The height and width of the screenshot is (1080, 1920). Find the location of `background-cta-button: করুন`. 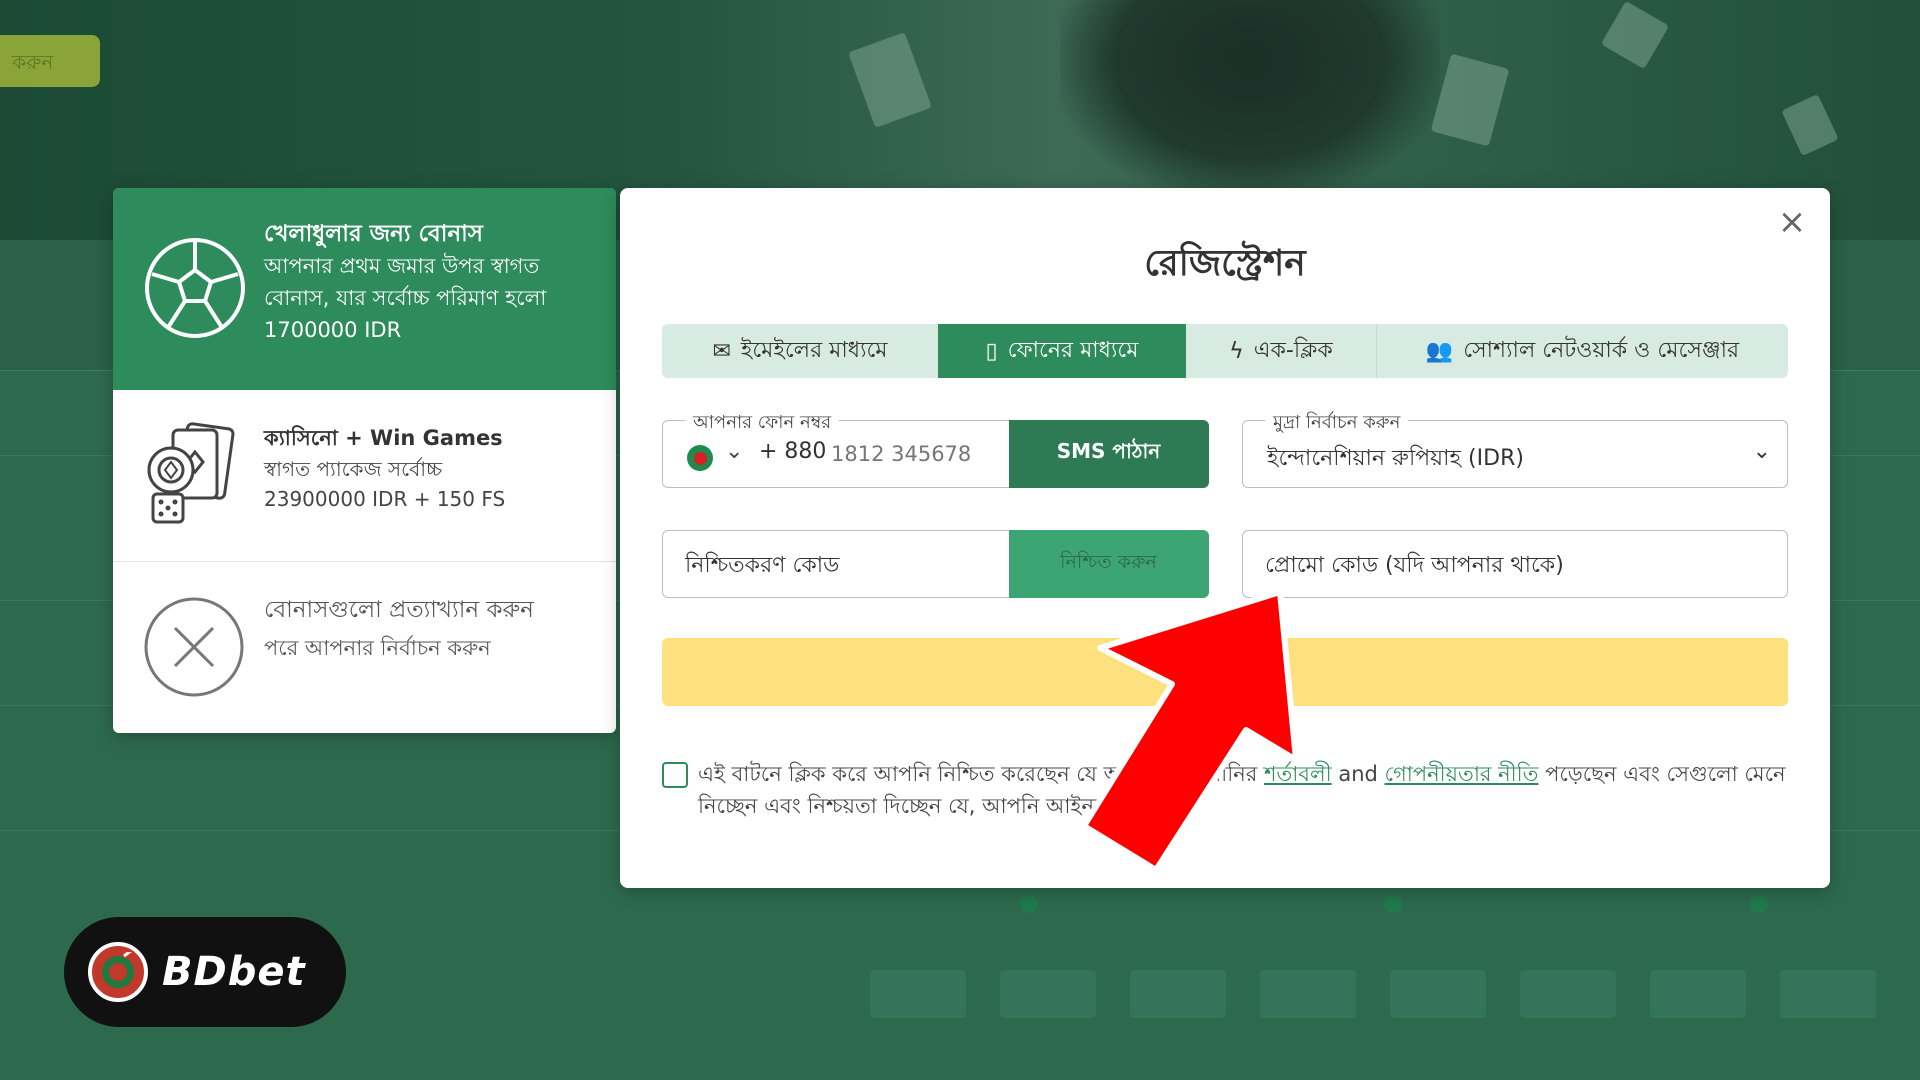

background-cta-button: করুন is located at coordinates (50, 61).